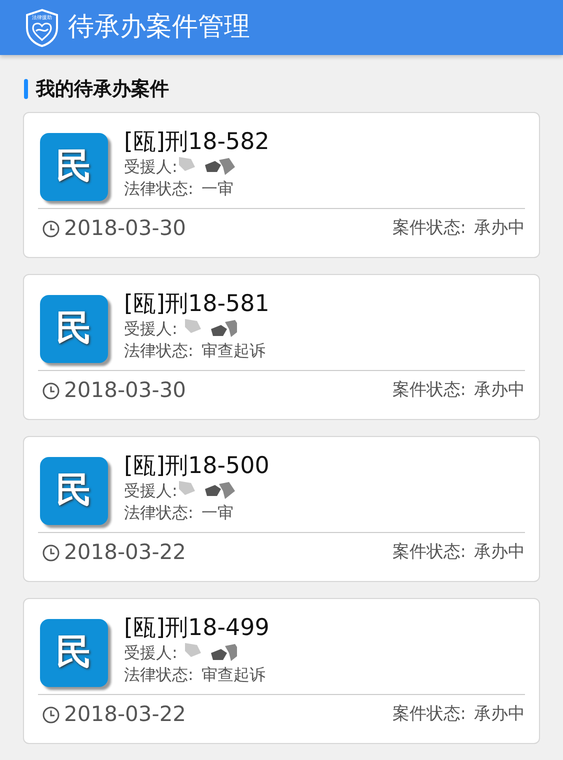  Describe the element at coordinates (197, 628) in the screenshot. I see `case-number: [瓯]刑18-499` at that location.